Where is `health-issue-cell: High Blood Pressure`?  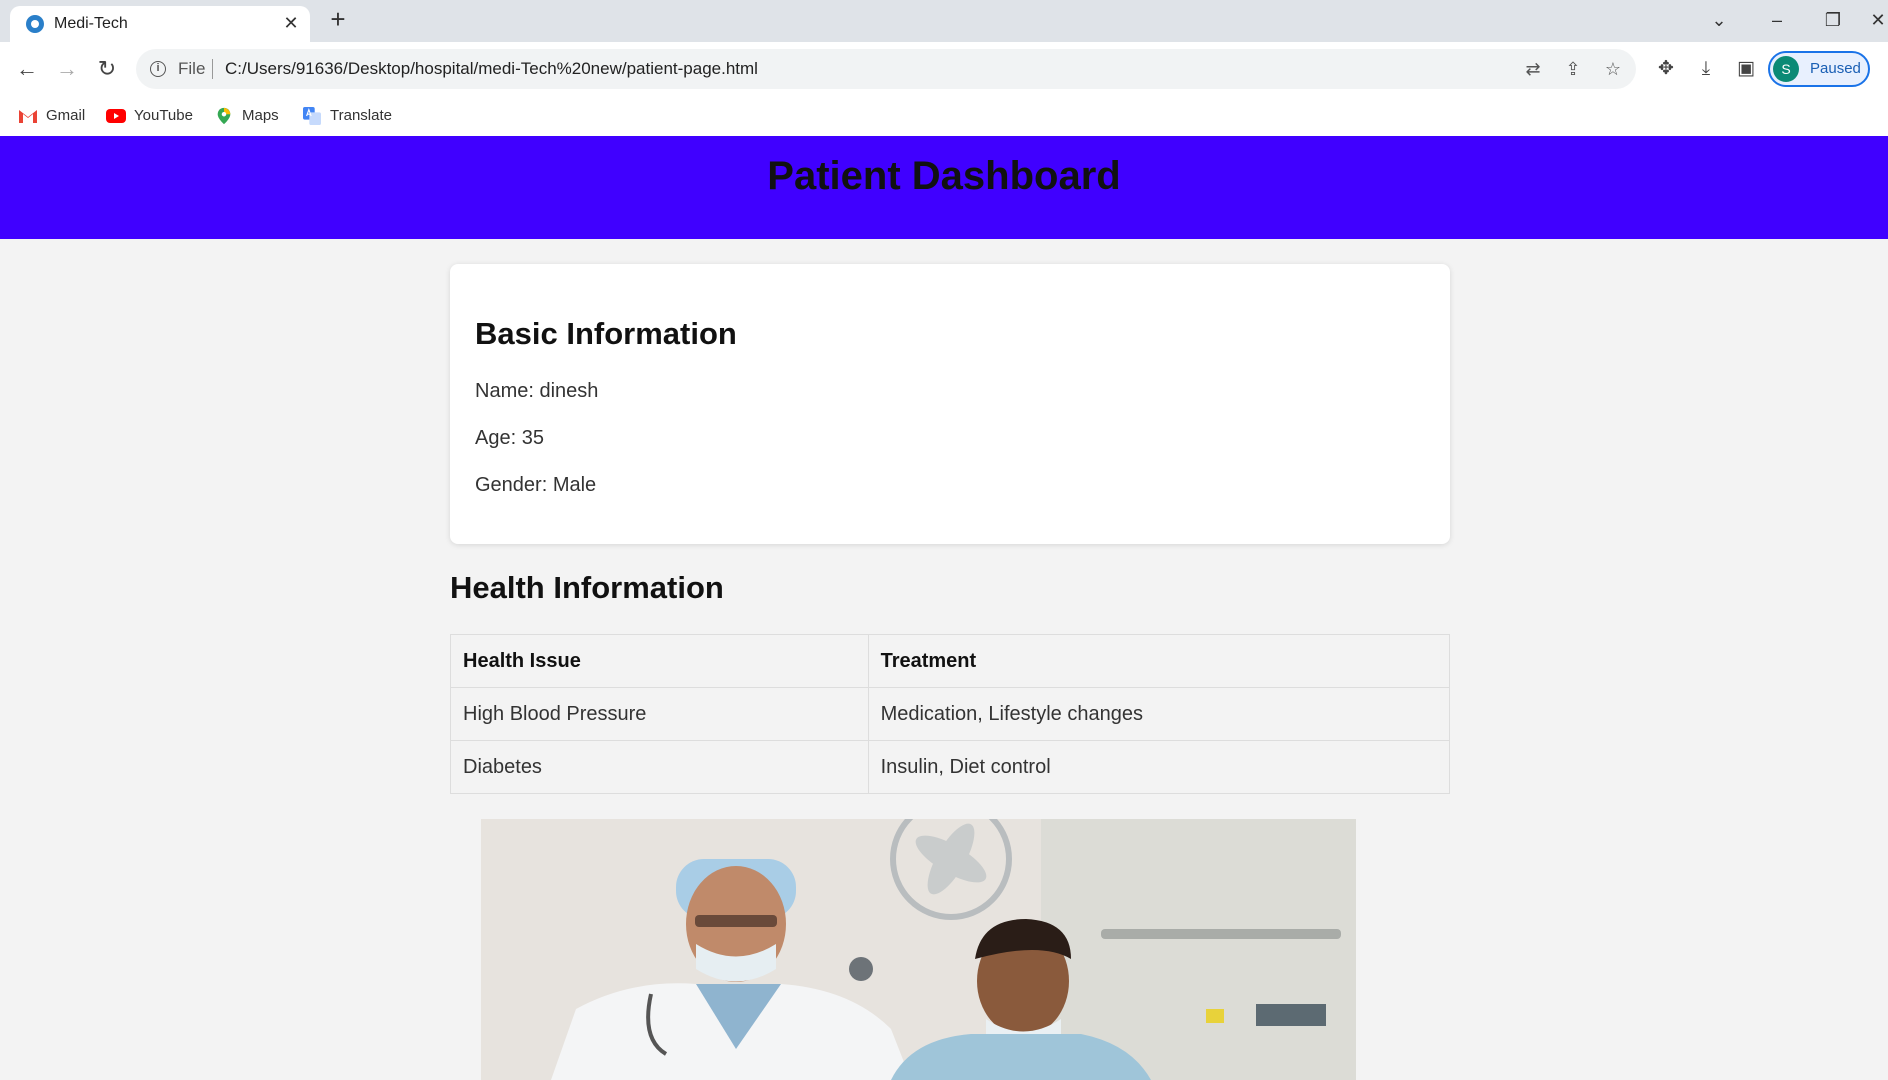 health-issue-cell: High Blood Pressure is located at coordinates (659, 714).